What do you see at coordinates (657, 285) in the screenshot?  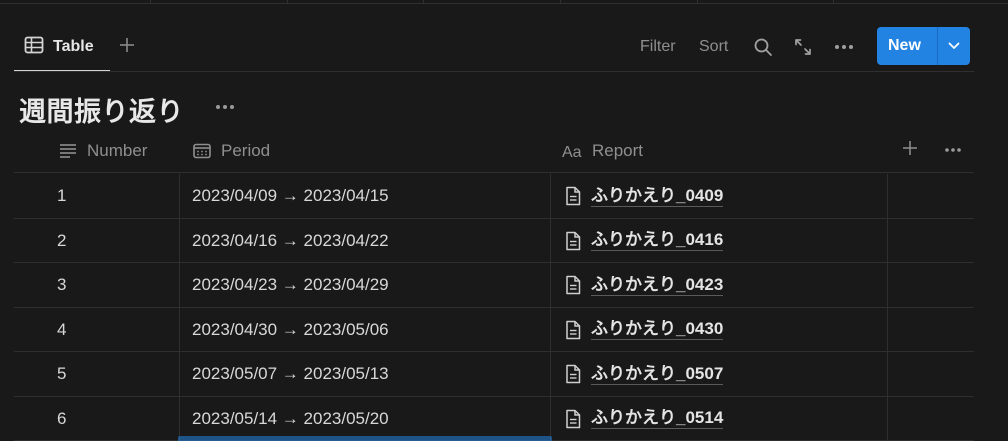 I see `report-link: ふりかえり_0423` at bounding box center [657, 285].